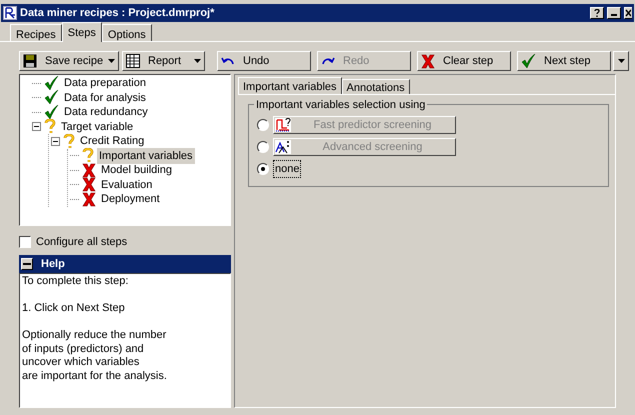 The height and width of the screenshot is (415, 635). I want to click on tab: Annotations, so click(376, 86).